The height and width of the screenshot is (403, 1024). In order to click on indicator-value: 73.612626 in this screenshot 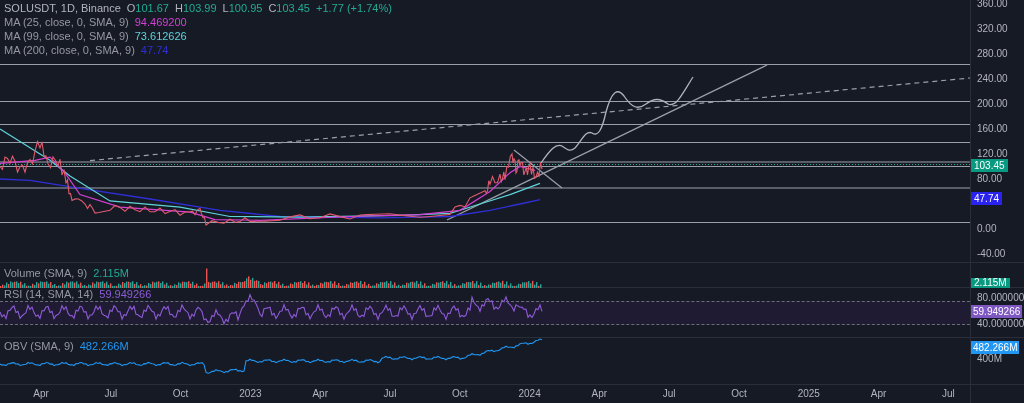, I will do `click(160, 36)`.